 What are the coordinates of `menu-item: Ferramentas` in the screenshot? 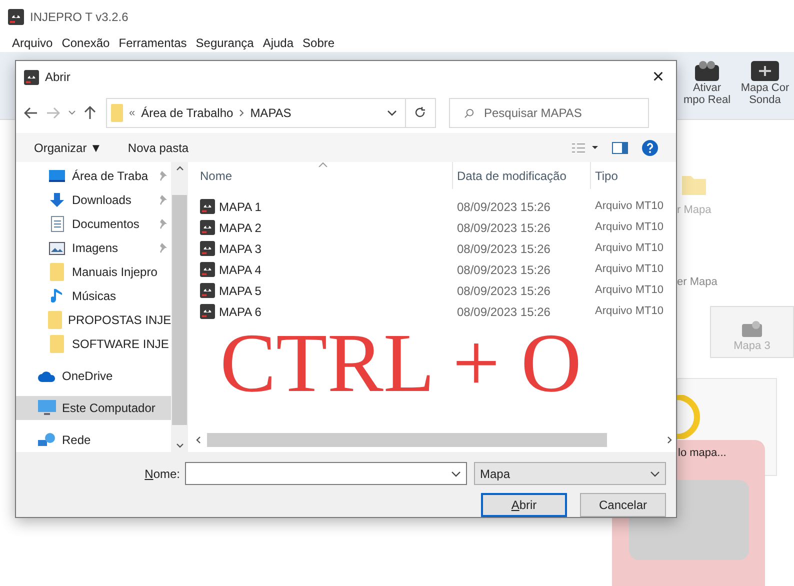 It's located at (152, 43).